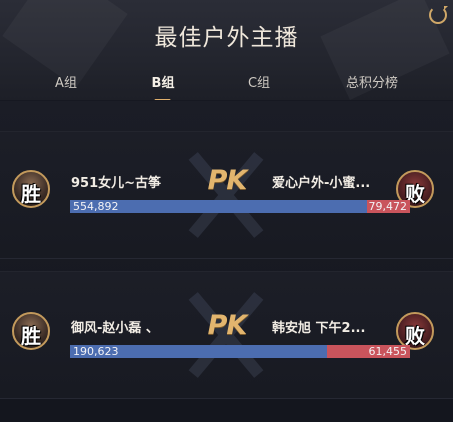 The height and width of the screenshot is (422, 453). What do you see at coordinates (66, 81) in the screenshot?
I see `tab-group-a: A组` at bounding box center [66, 81].